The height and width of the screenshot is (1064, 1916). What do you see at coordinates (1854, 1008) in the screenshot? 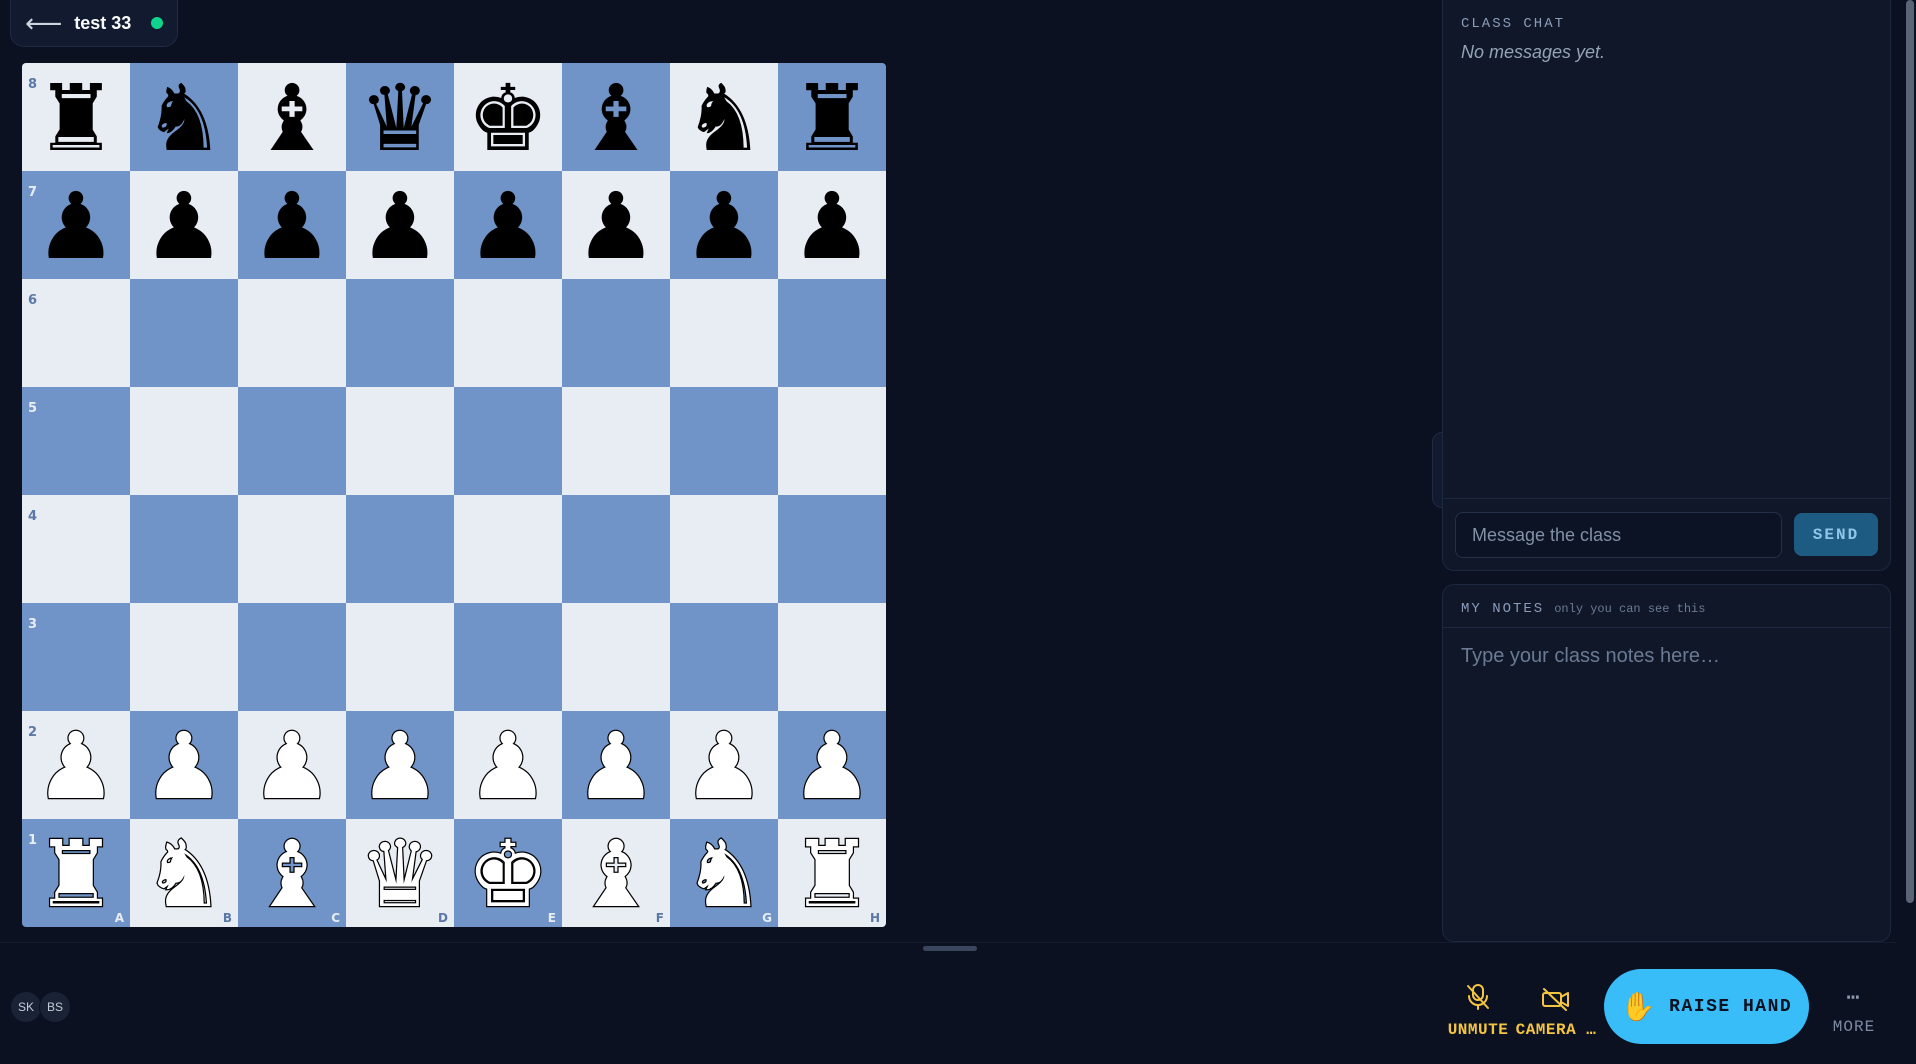
I see `more-button: ⋯ MORE` at bounding box center [1854, 1008].